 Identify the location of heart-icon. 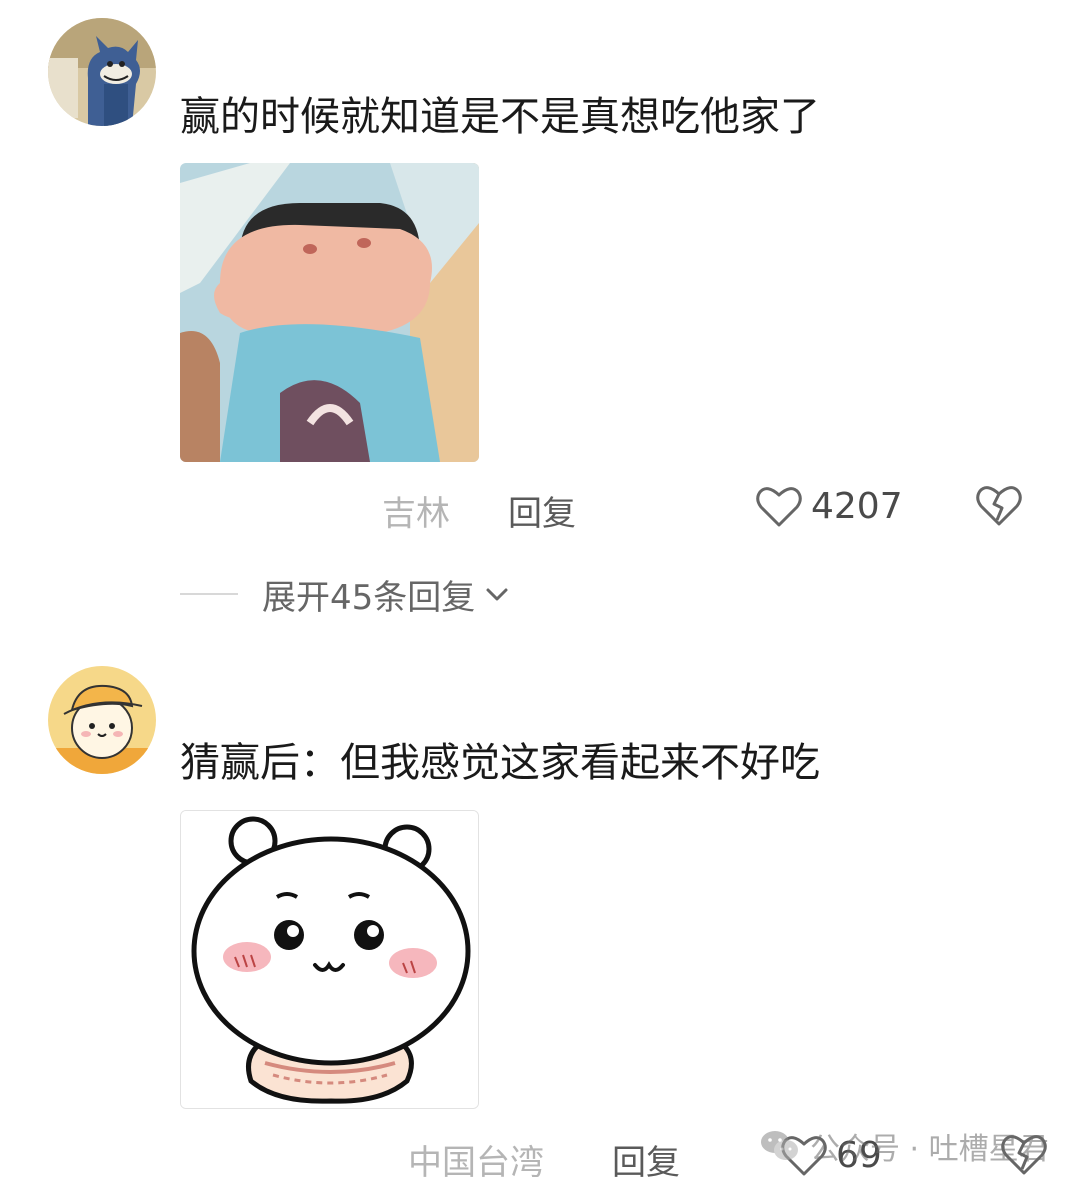
(779, 507).